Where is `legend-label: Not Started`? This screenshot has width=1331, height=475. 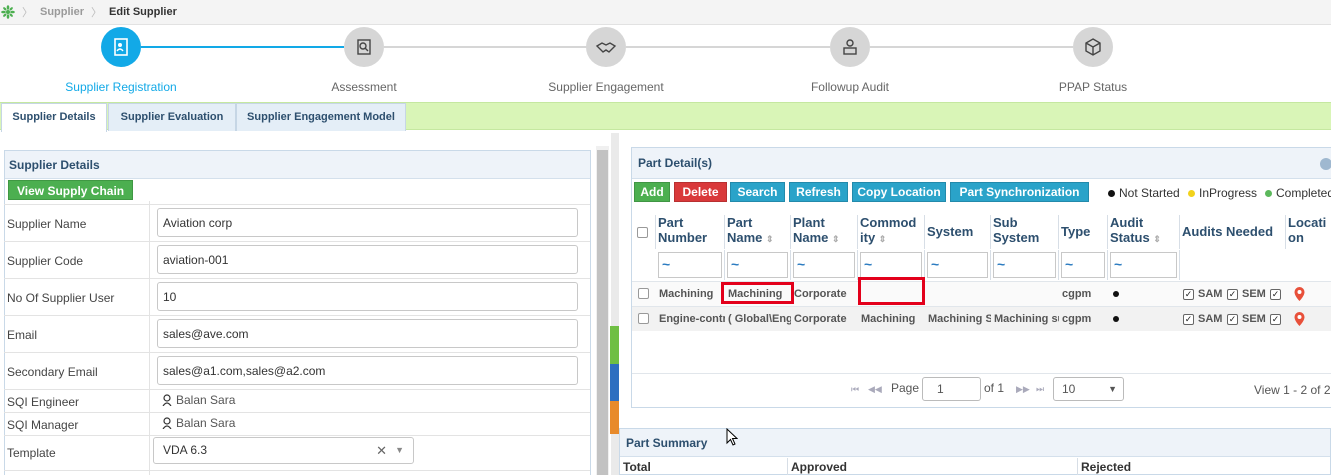
legend-label: Not Started is located at coordinates (1149, 193).